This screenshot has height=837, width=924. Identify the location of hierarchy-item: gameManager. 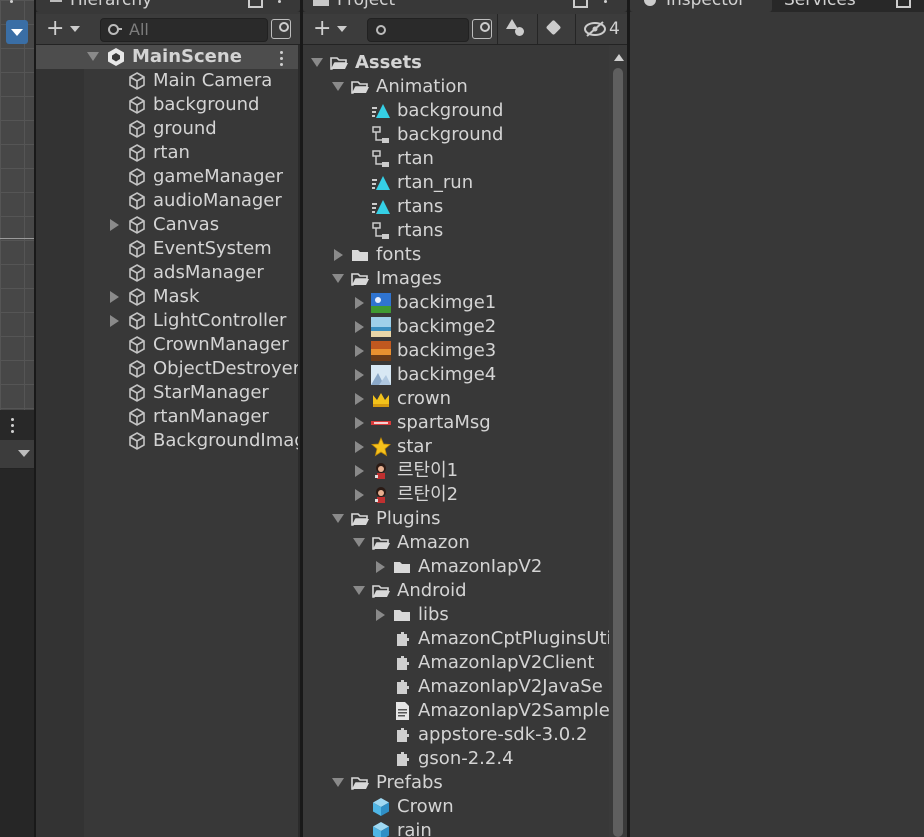
(168, 177).